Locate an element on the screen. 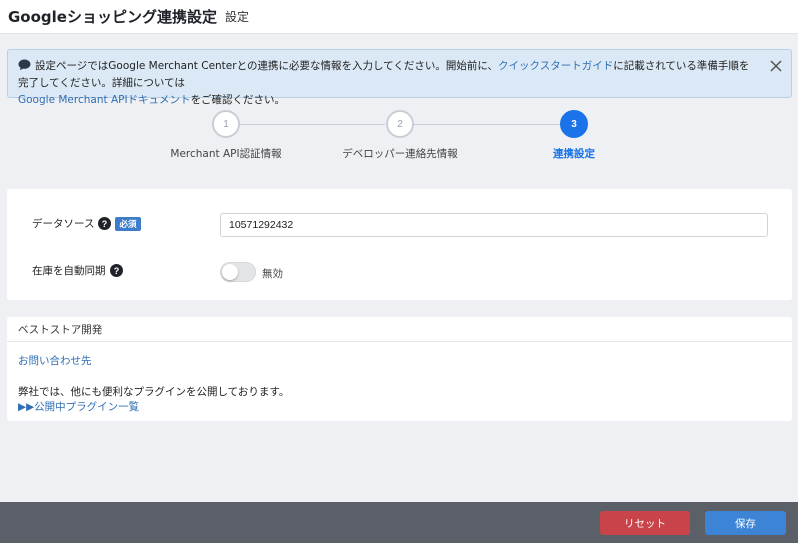  toggle-knob is located at coordinates (230, 272).